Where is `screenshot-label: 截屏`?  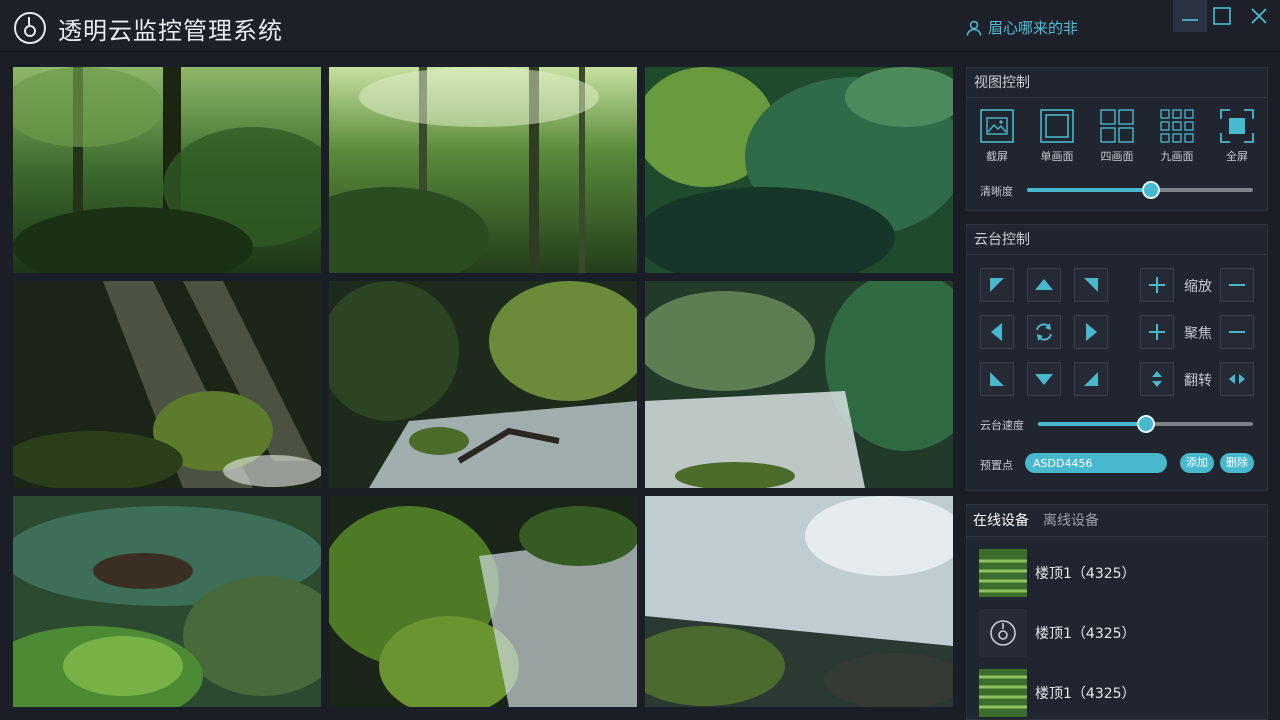
screenshot-label: 截屏 is located at coordinates (997, 156).